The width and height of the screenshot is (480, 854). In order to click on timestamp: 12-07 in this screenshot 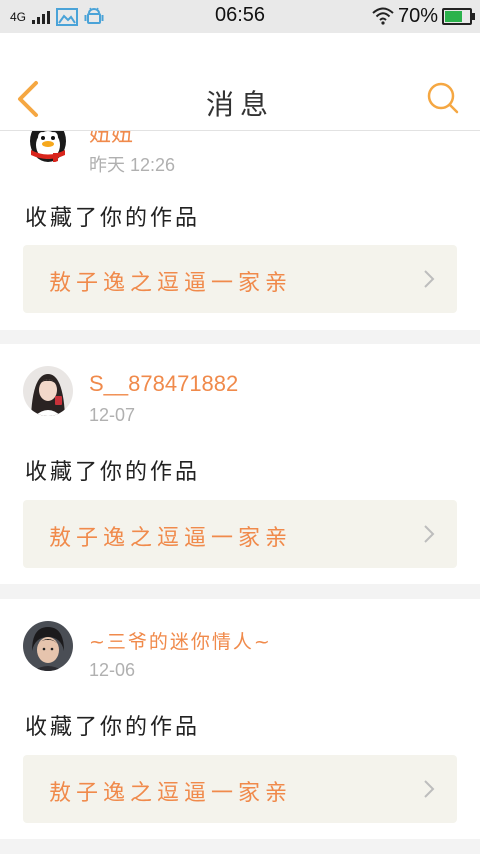, I will do `click(112, 415)`.